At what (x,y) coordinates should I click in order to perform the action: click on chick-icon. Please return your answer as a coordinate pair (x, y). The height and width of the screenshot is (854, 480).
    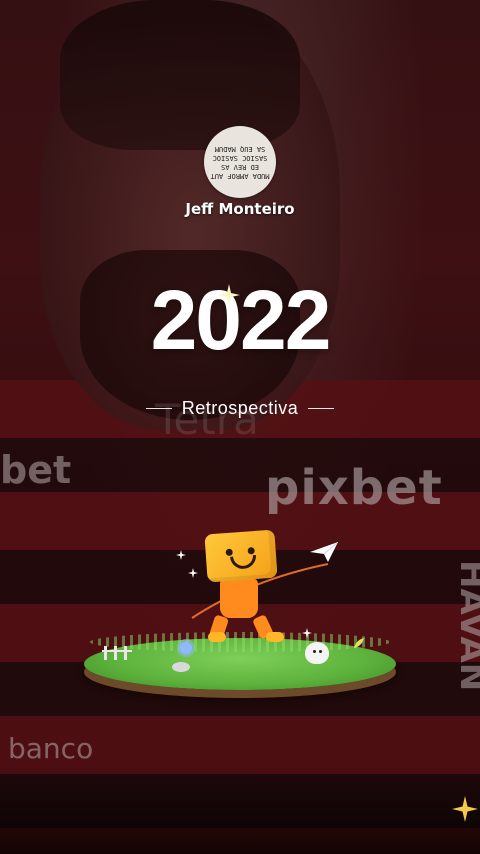
    Looking at the image, I should click on (317, 653).